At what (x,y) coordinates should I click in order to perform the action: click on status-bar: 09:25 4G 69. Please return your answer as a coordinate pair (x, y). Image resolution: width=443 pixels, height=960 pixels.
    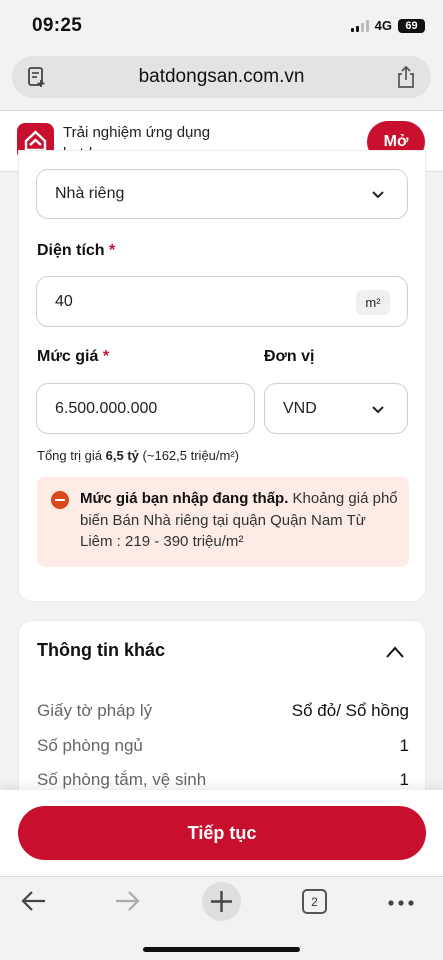
    Looking at the image, I should click on (221, 26).